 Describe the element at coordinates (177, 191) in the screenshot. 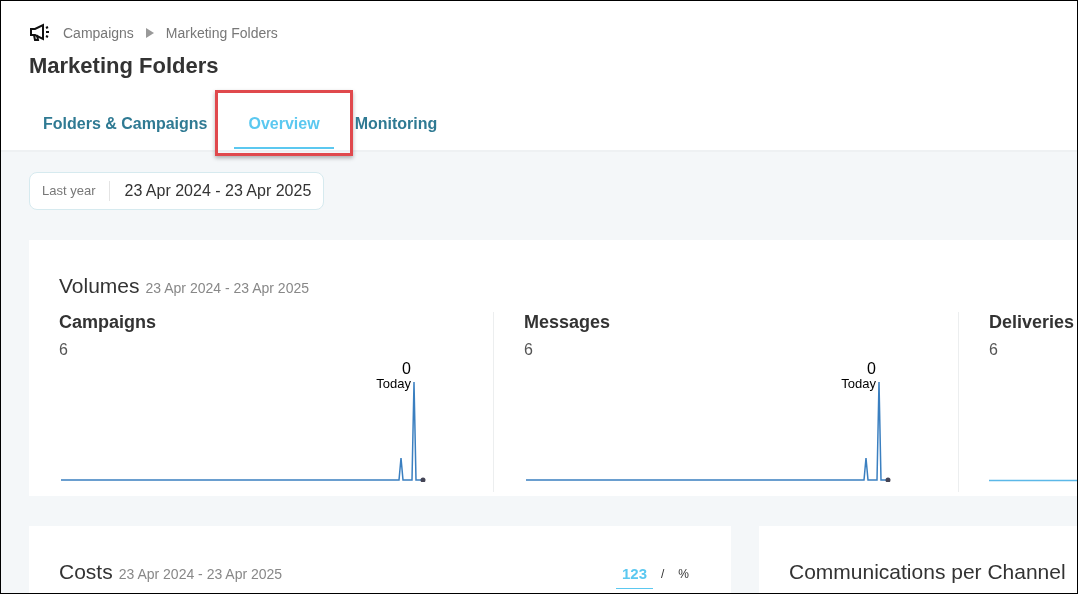

I see `date-range-picker: Last year 23 Apr 2024 - 23 Apr 2025` at that location.